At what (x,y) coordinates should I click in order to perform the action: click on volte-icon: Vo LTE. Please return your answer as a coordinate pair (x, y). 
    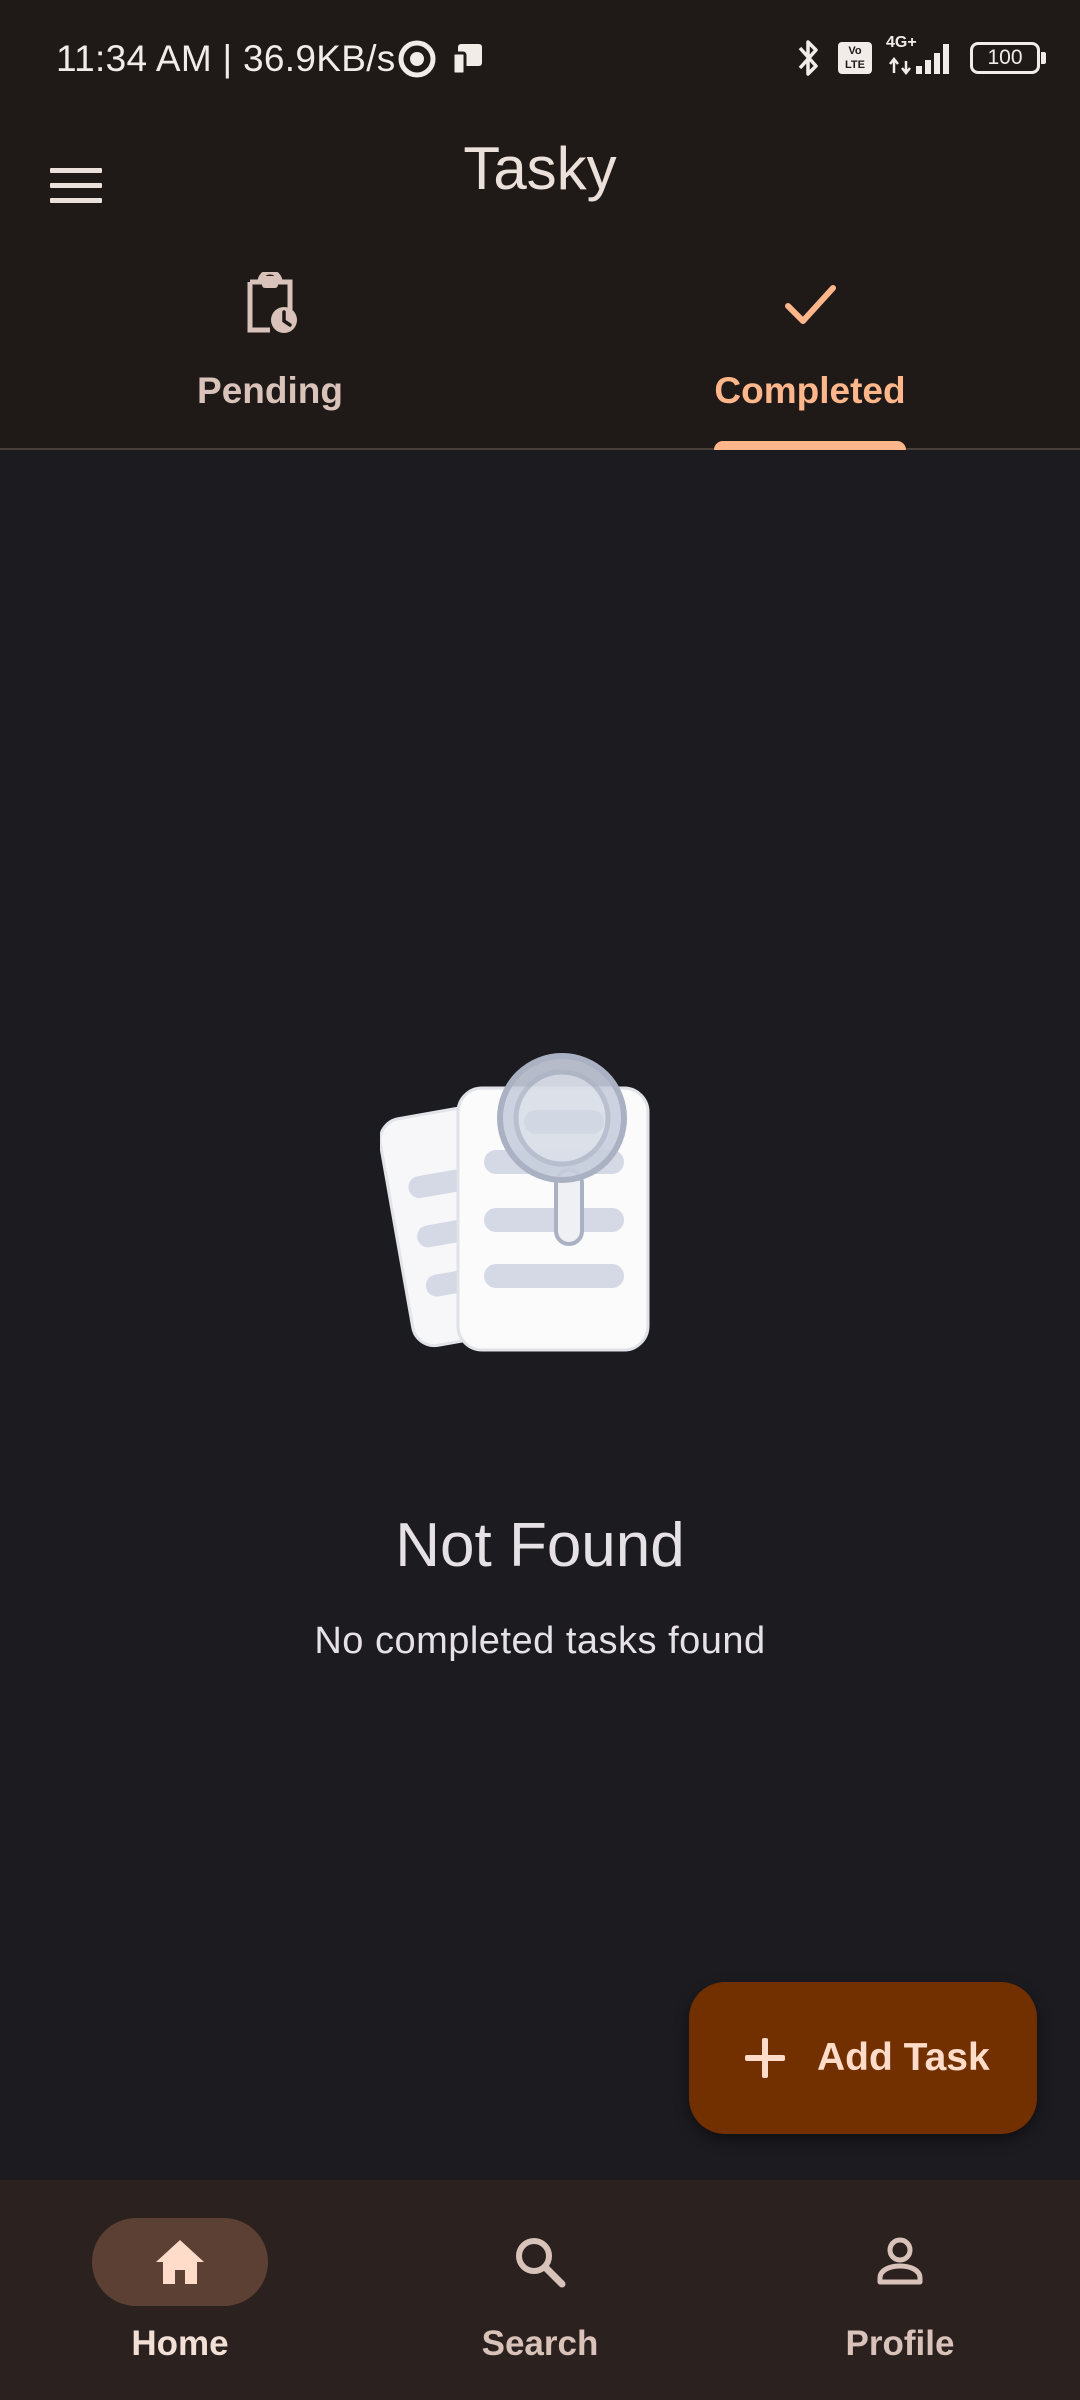
    Looking at the image, I should click on (855, 58).